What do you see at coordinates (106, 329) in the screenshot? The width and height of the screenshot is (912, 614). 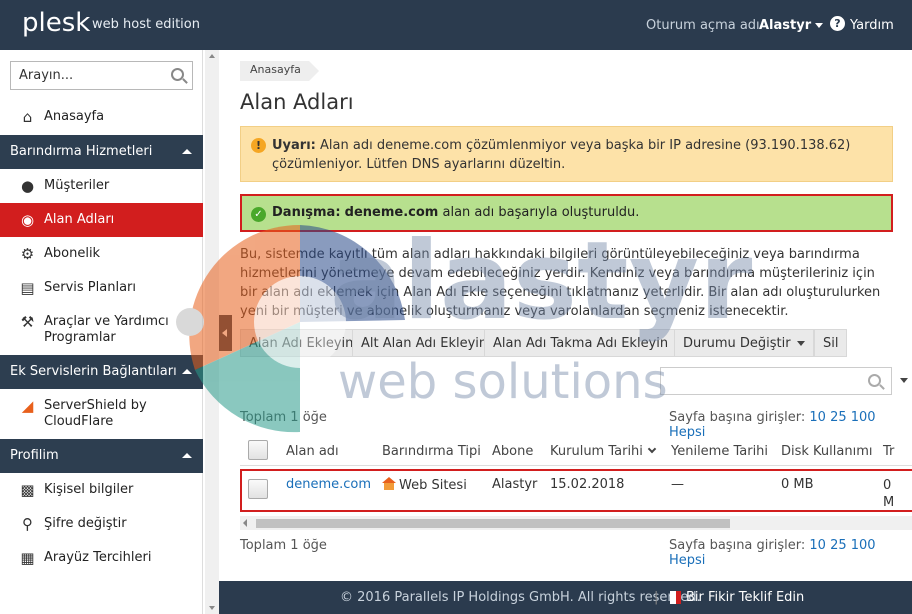 I see `sidebar-item-label: Araçlar ve Yardımcı Programlar` at bounding box center [106, 329].